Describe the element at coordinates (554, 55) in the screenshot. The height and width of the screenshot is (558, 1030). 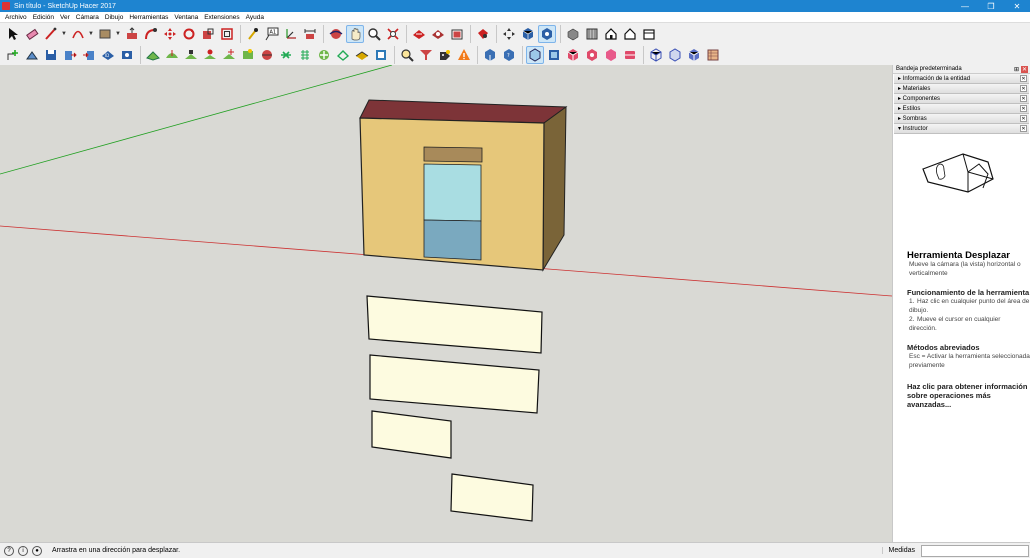
I see `view-front-style-icon` at that location.